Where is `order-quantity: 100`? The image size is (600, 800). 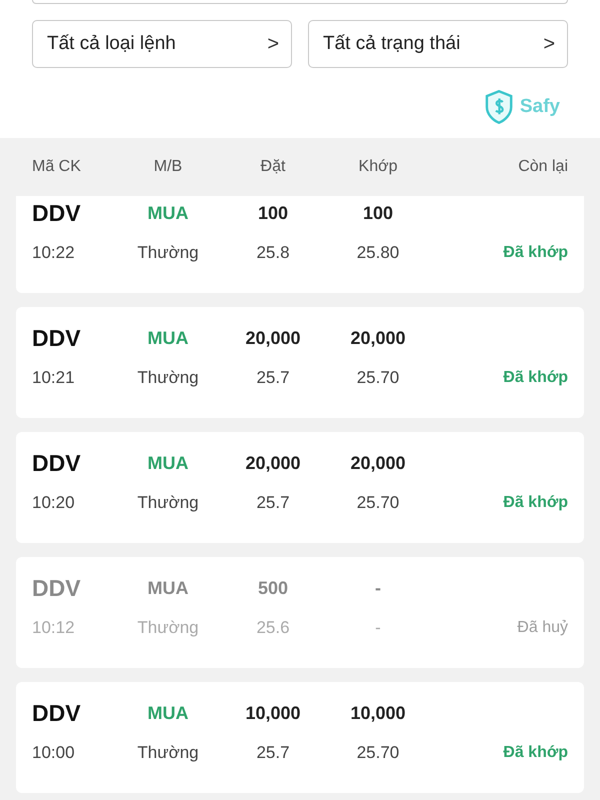
order-quantity: 100 is located at coordinates (273, 213).